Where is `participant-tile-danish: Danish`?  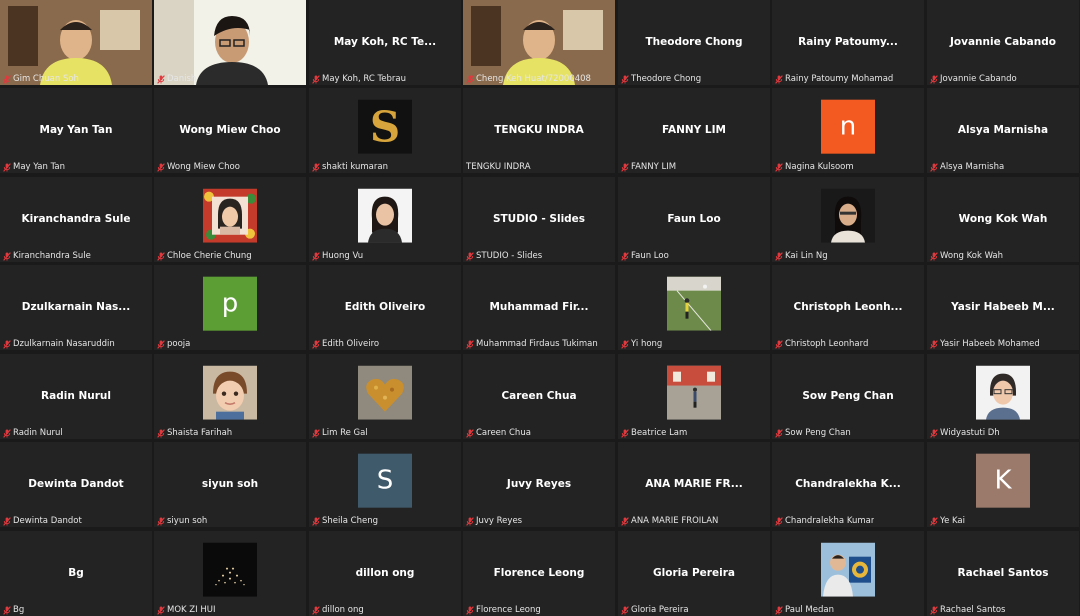
participant-tile-danish: Danish is located at coordinates (230, 42).